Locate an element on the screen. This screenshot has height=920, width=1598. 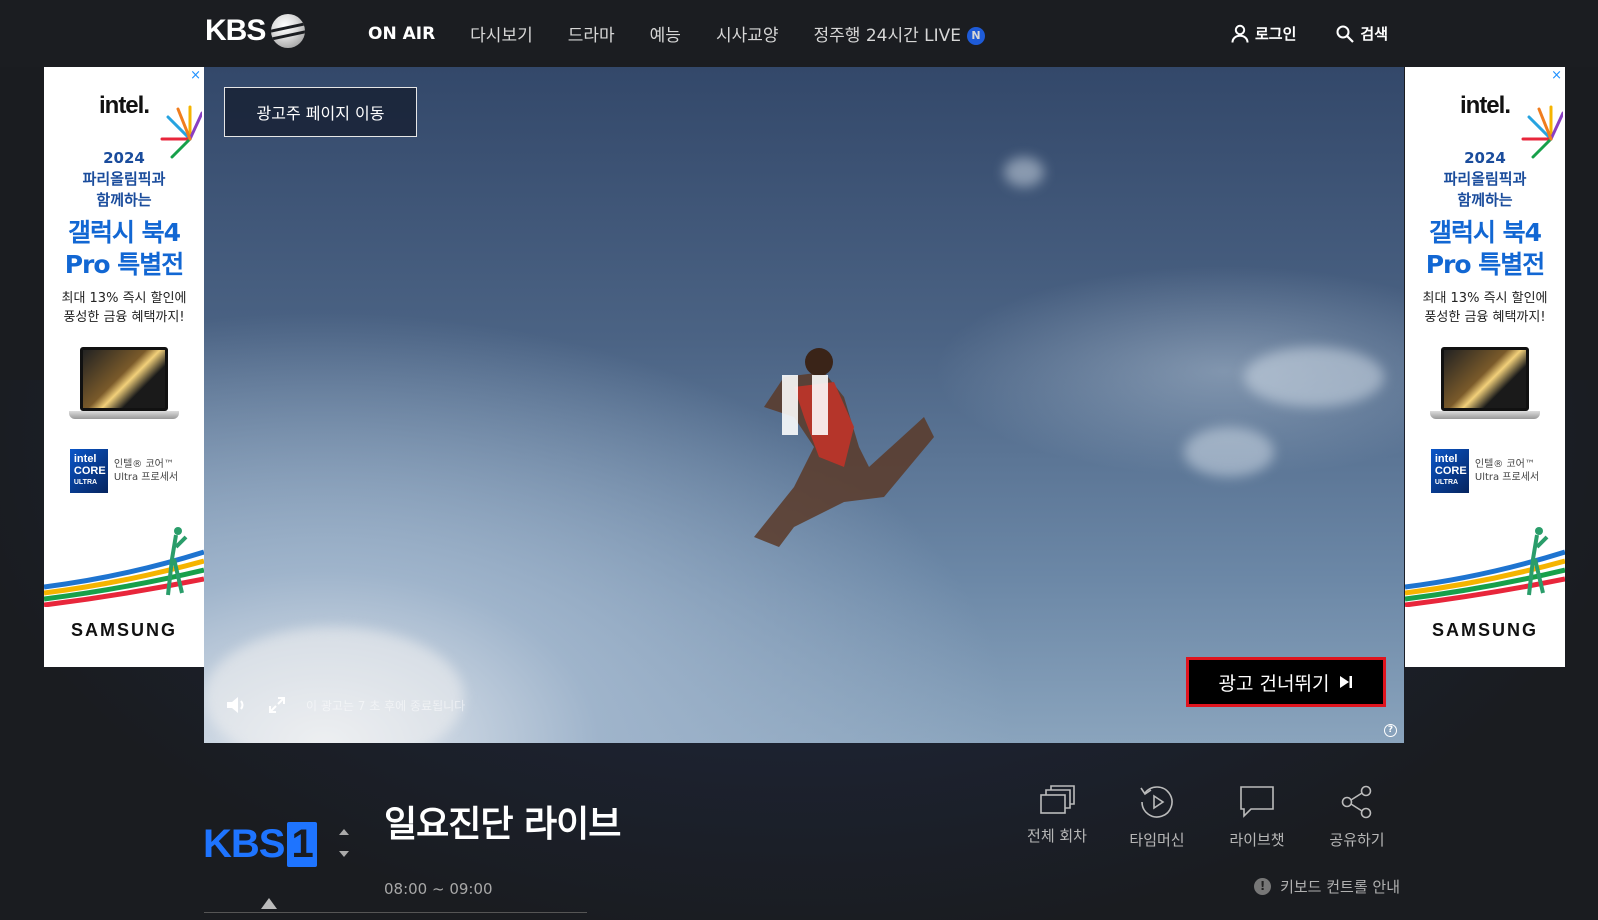
new-badge: N is located at coordinates (976, 36).